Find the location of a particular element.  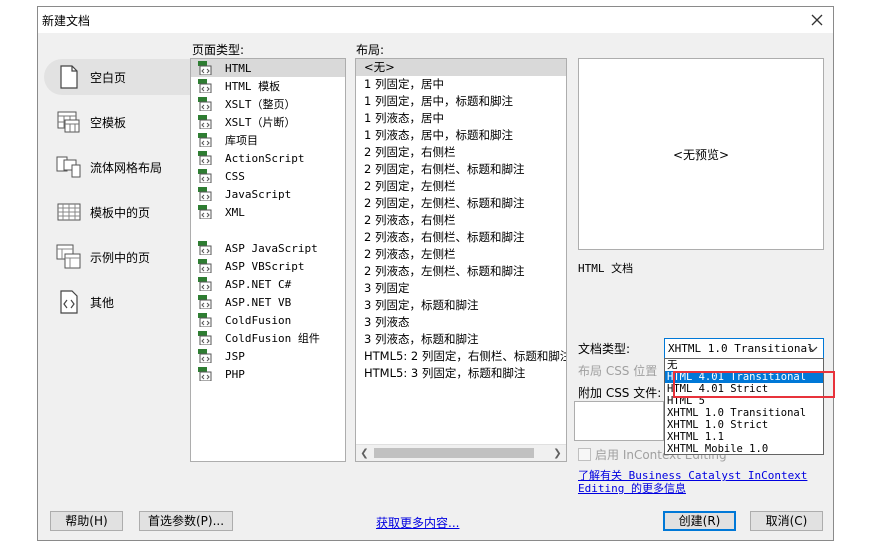

doctype-select: XHTML 1.0 Transitional is located at coordinates (744, 348).